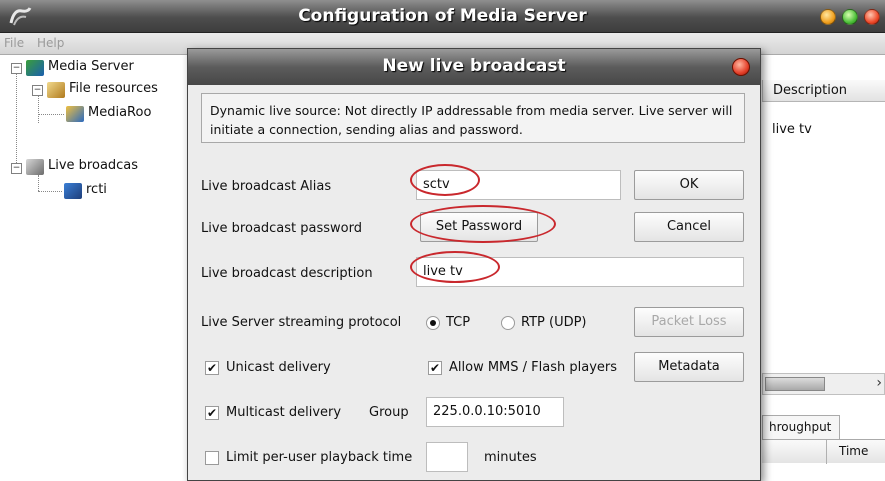  What do you see at coordinates (73, 191) in the screenshot?
I see `broadcast-item-icon` at bounding box center [73, 191].